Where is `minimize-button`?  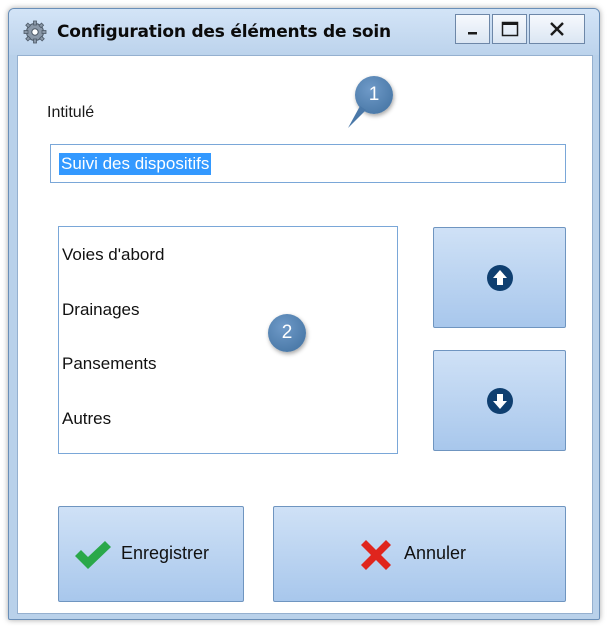 minimize-button is located at coordinates (472, 29).